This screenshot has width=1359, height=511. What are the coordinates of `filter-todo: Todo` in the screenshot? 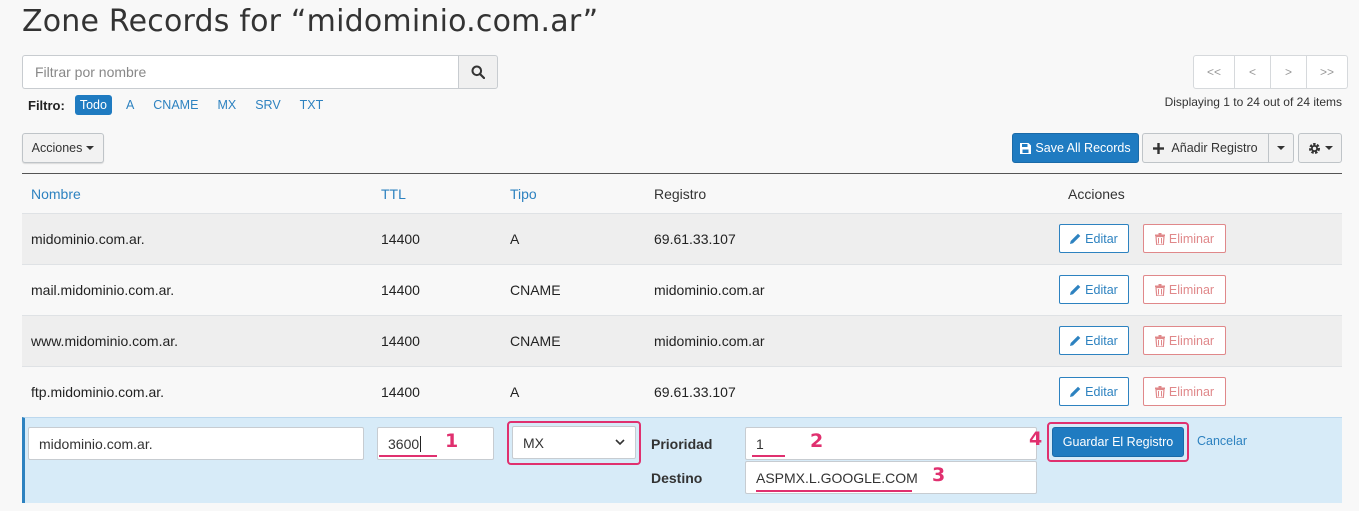 It's located at (93, 105).